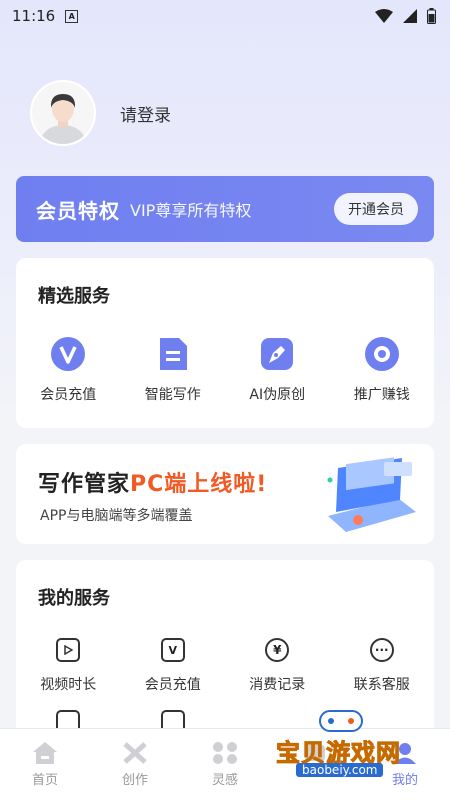 The image size is (450, 800). I want to click on create-icon, so click(135, 753).